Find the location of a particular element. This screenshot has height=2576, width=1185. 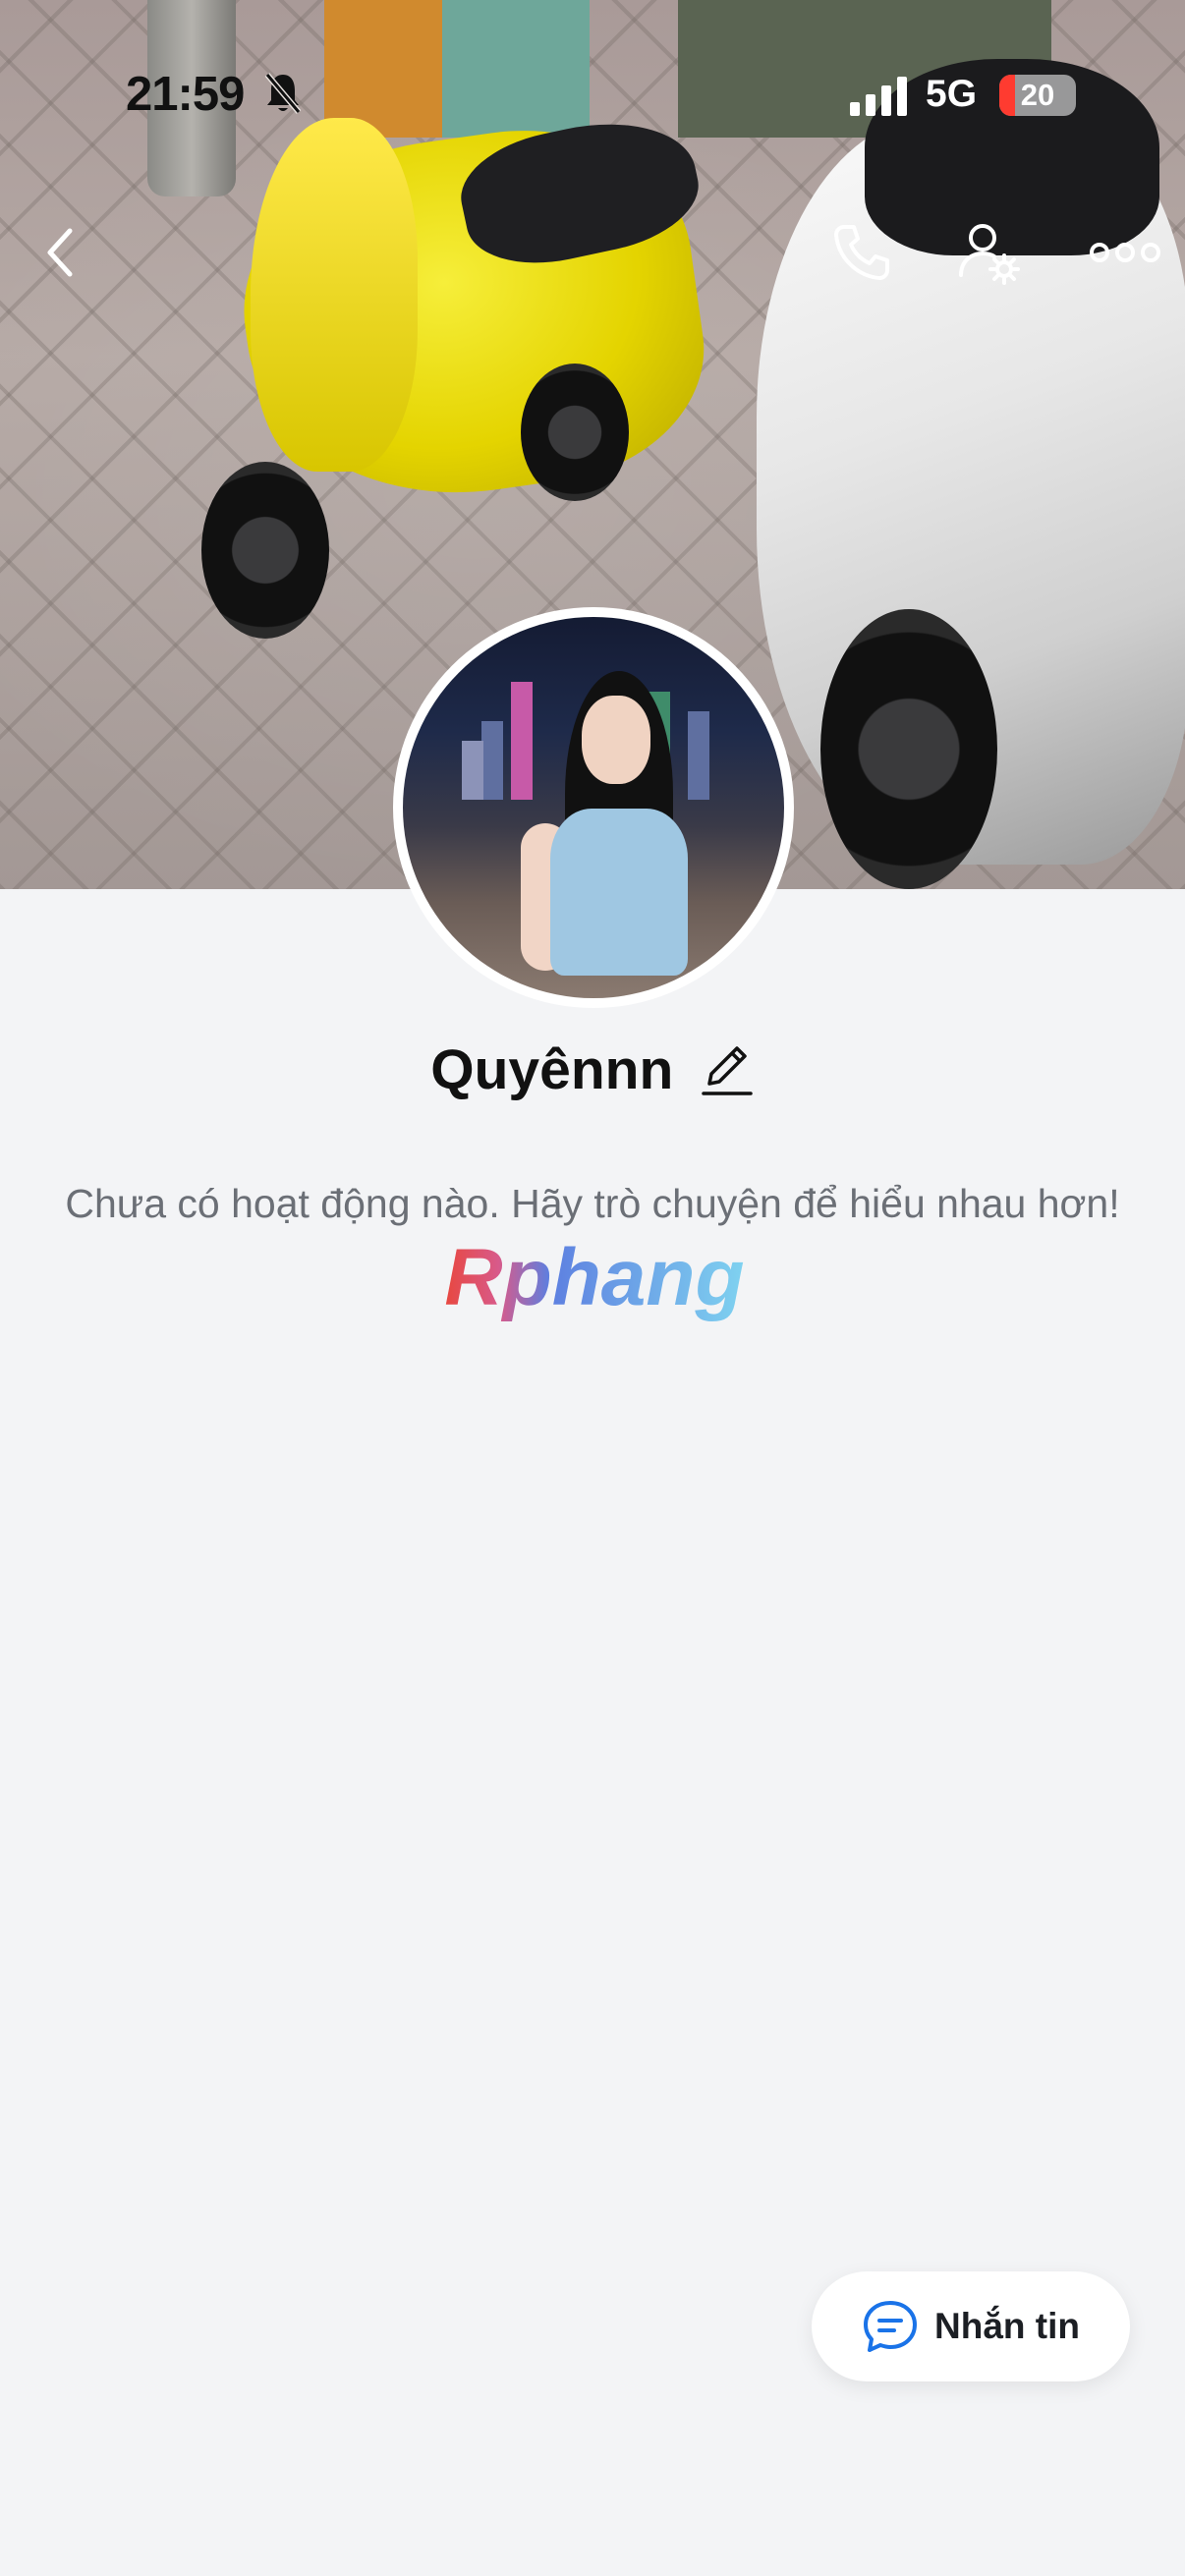

chat-bubble-icon is located at coordinates (891, 2326).